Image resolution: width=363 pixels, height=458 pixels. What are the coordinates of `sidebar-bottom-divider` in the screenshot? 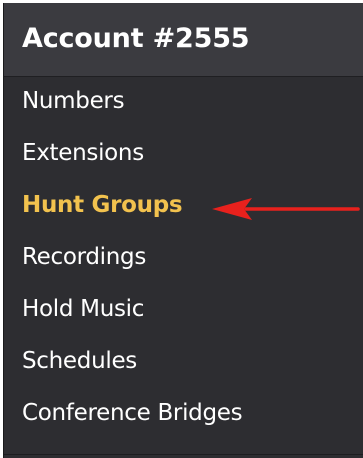 It's located at (183, 454).